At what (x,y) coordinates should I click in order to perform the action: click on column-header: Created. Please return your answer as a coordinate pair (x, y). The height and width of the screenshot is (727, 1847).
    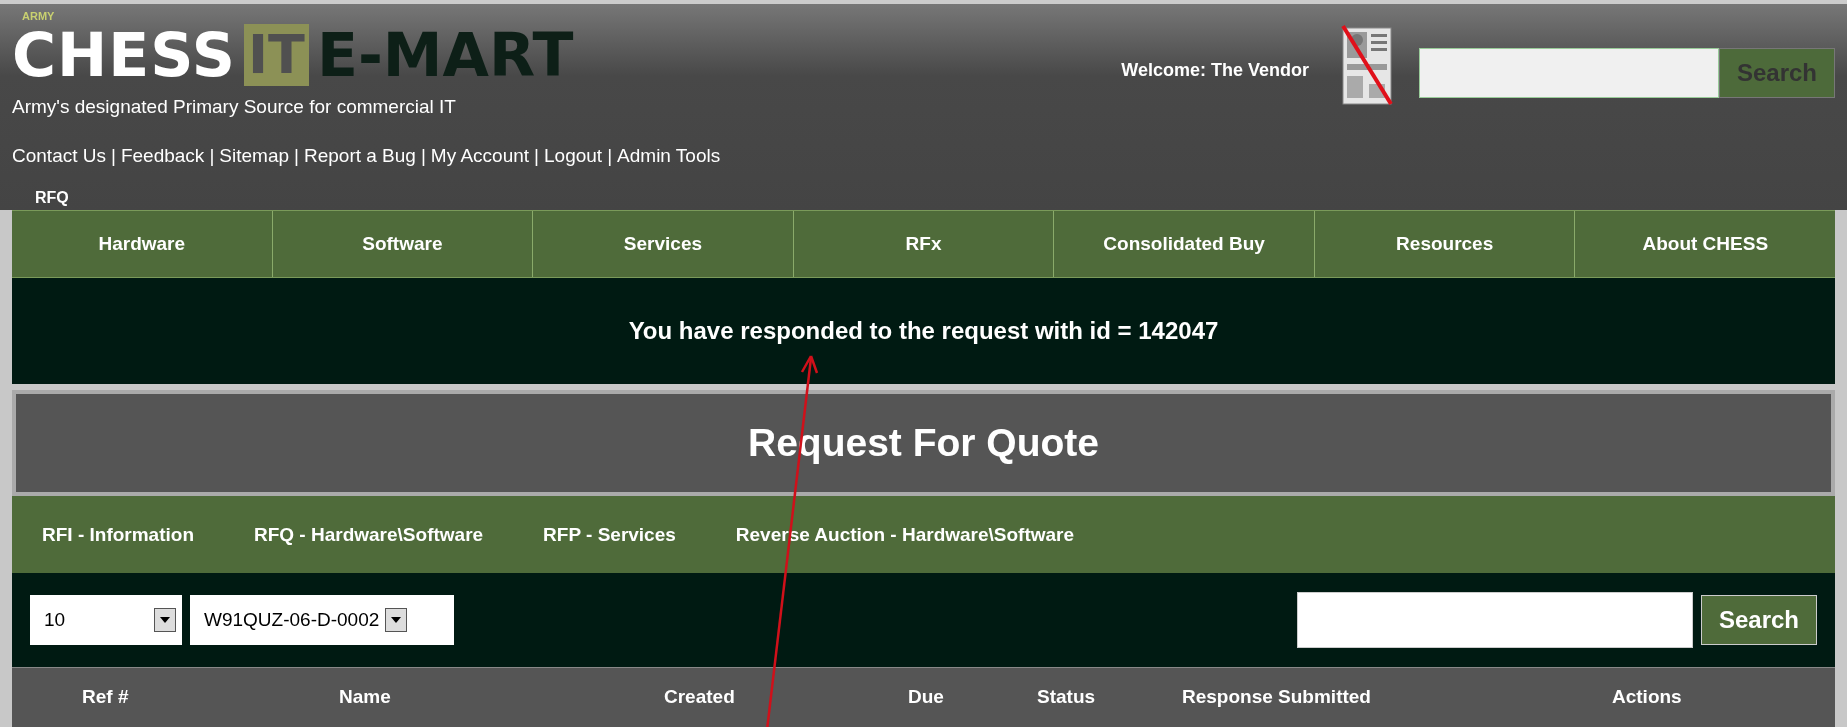
    Looking at the image, I should click on (699, 697).